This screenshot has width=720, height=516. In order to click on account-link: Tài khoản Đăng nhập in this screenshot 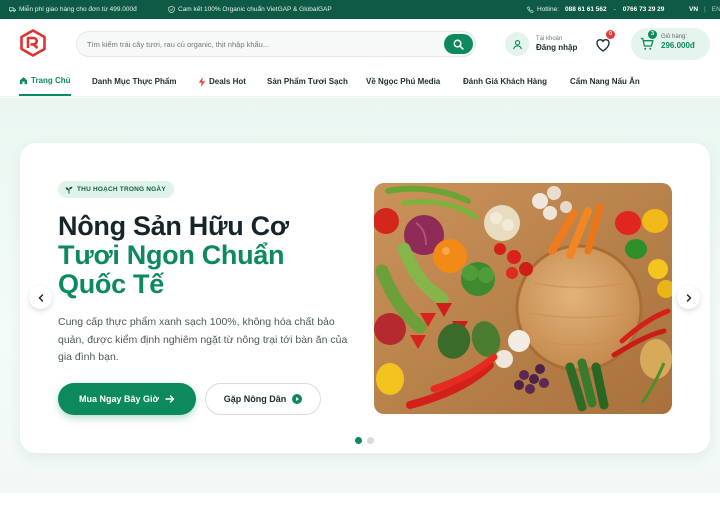, I will do `click(541, 44)`.